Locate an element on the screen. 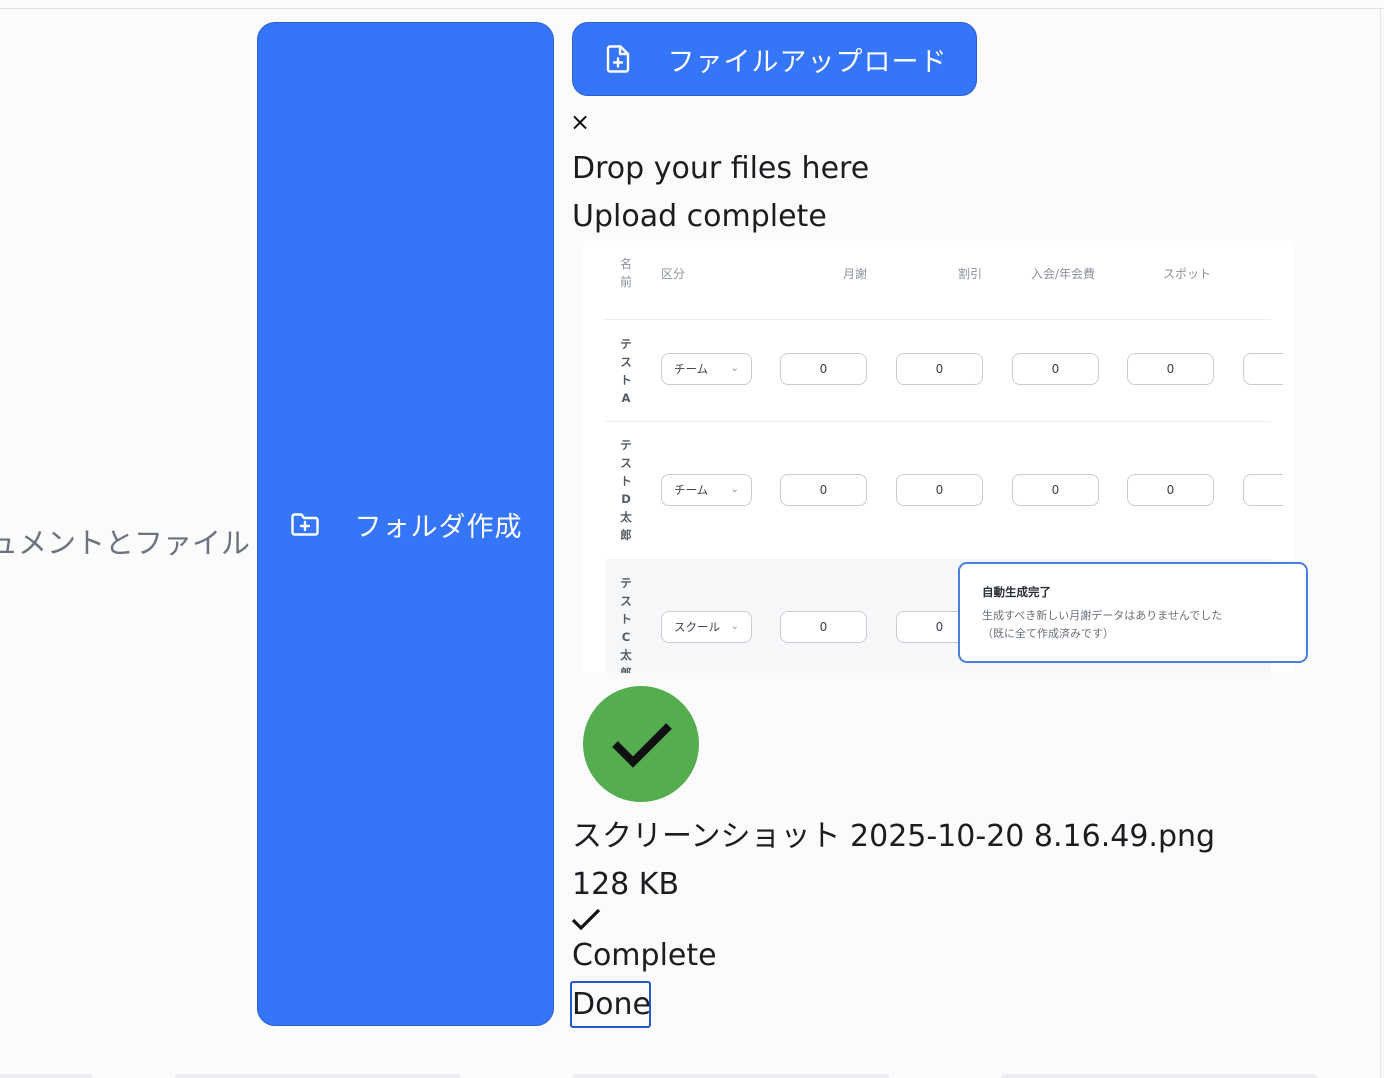  close-dropzone-button: × is located at coordinates (582, 122).